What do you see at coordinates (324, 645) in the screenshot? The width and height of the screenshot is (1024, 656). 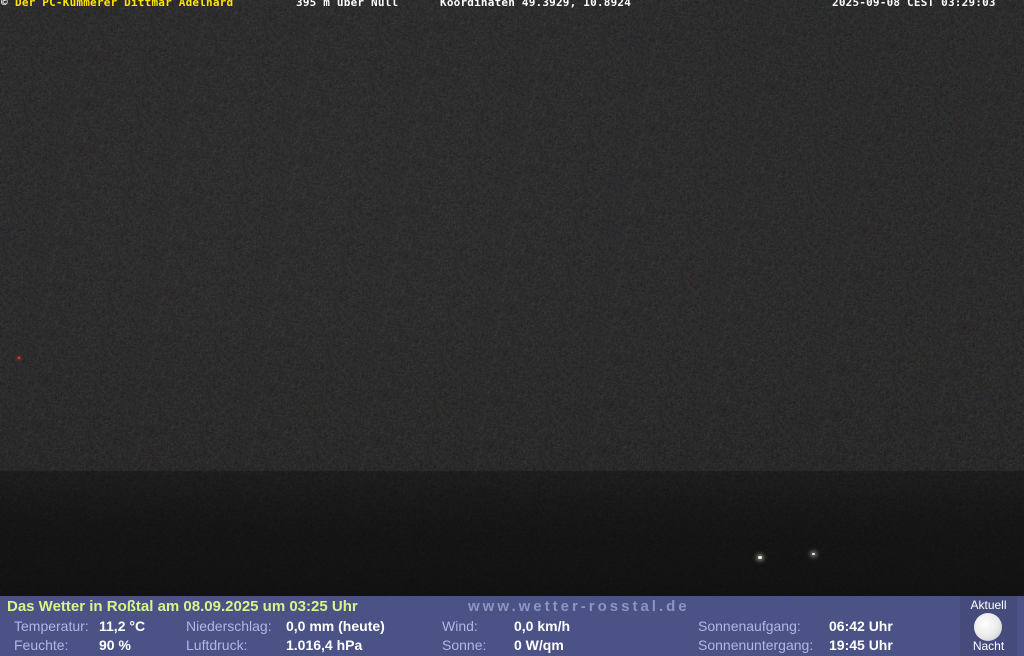 I see `pressure-value: 1.016,4 hPa` at bounding box center [324, 645].